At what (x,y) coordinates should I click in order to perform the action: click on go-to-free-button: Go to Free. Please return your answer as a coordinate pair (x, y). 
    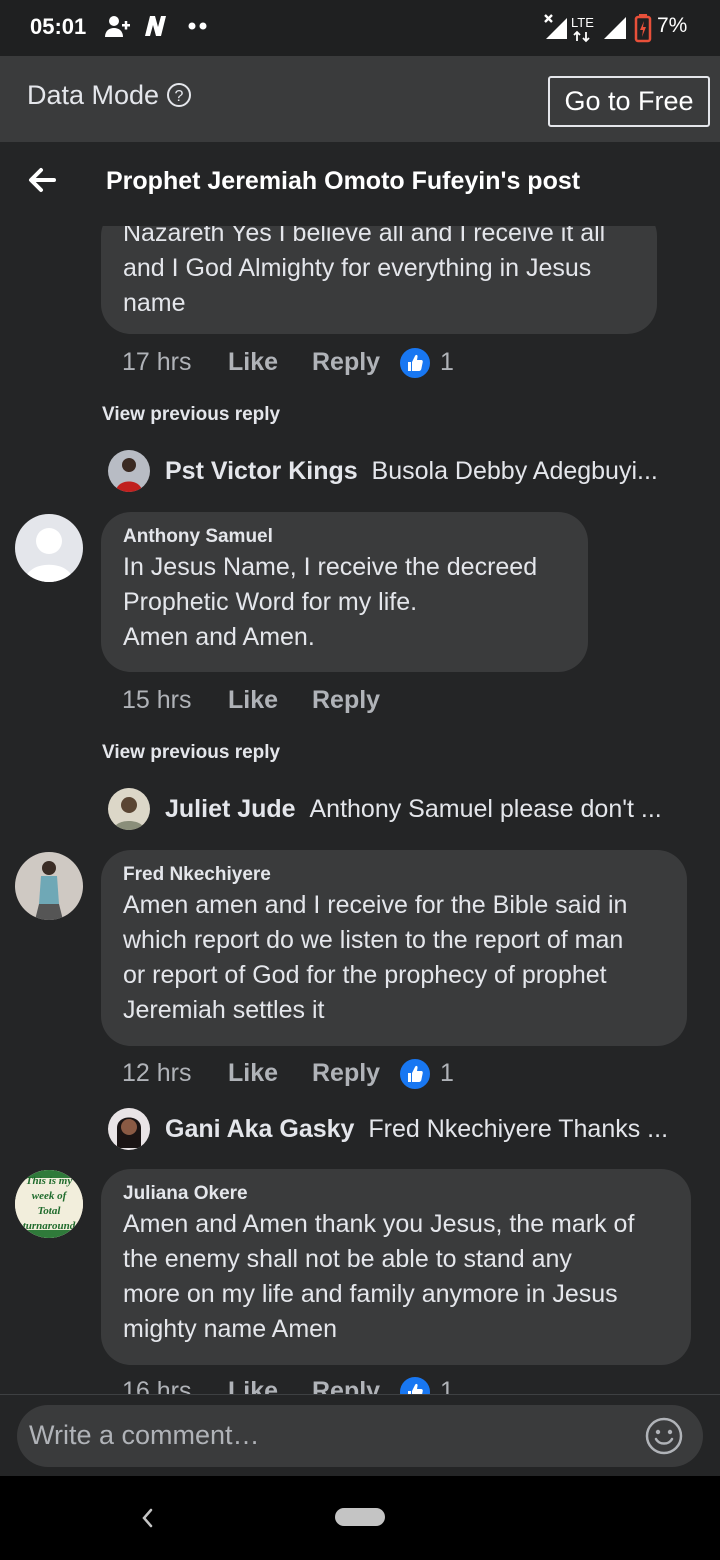
    Looking at the image, I should click on (629, 101).